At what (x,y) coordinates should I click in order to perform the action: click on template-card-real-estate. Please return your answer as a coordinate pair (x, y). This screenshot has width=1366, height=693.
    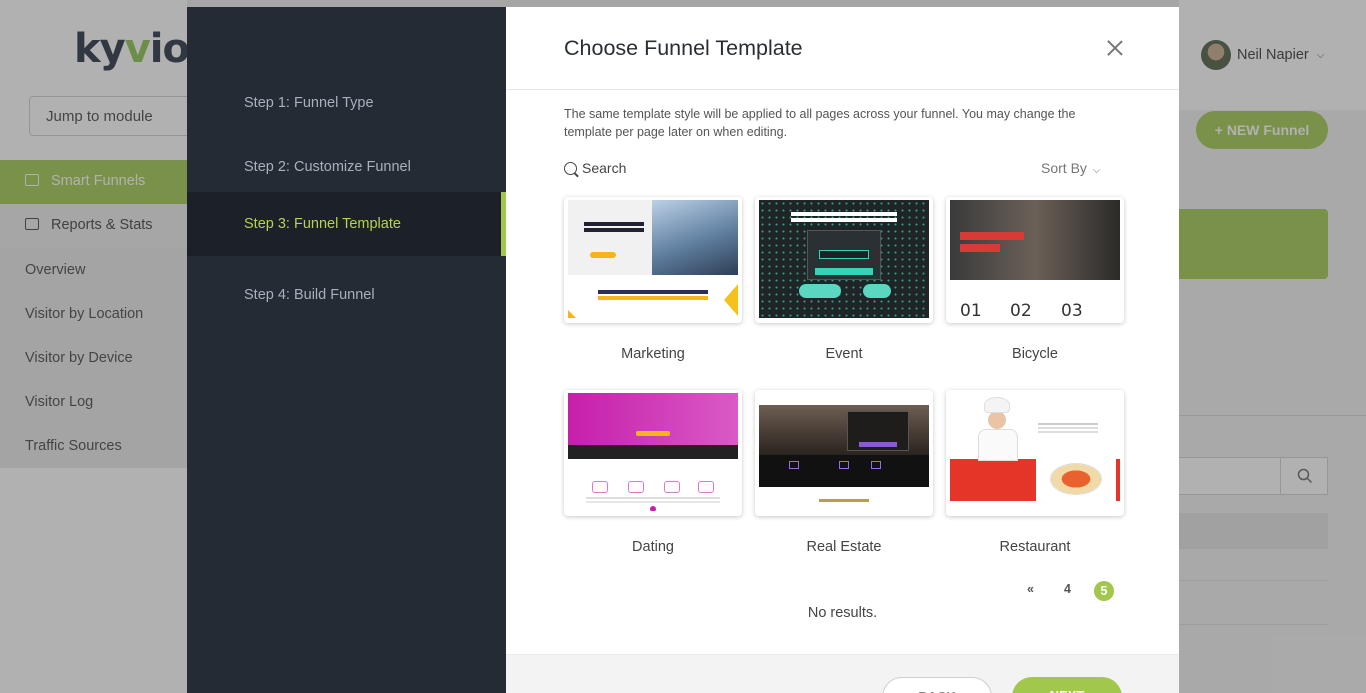
    Looking at the image, I should click on (844, 453).